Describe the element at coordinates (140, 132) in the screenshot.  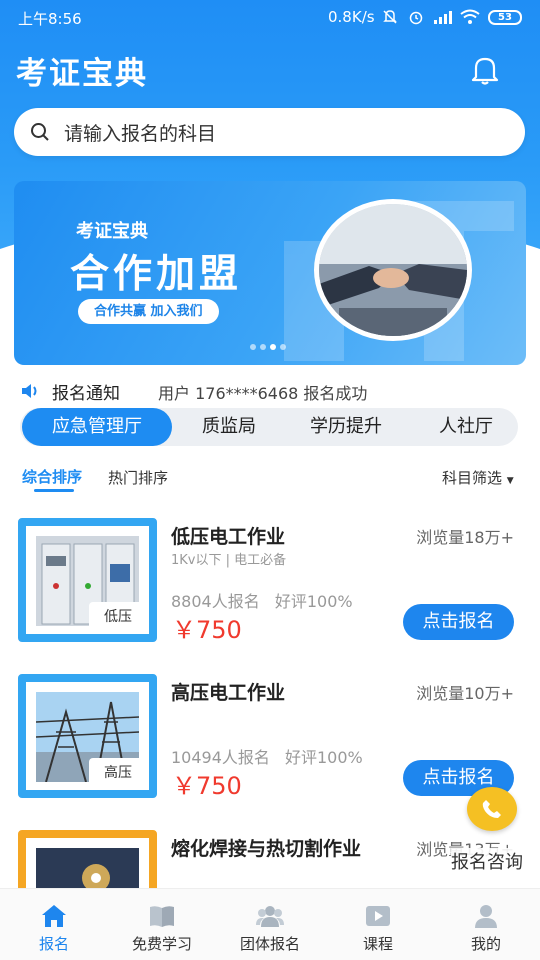
I see `search-placeholder: 请输入报名的科目` at that location.